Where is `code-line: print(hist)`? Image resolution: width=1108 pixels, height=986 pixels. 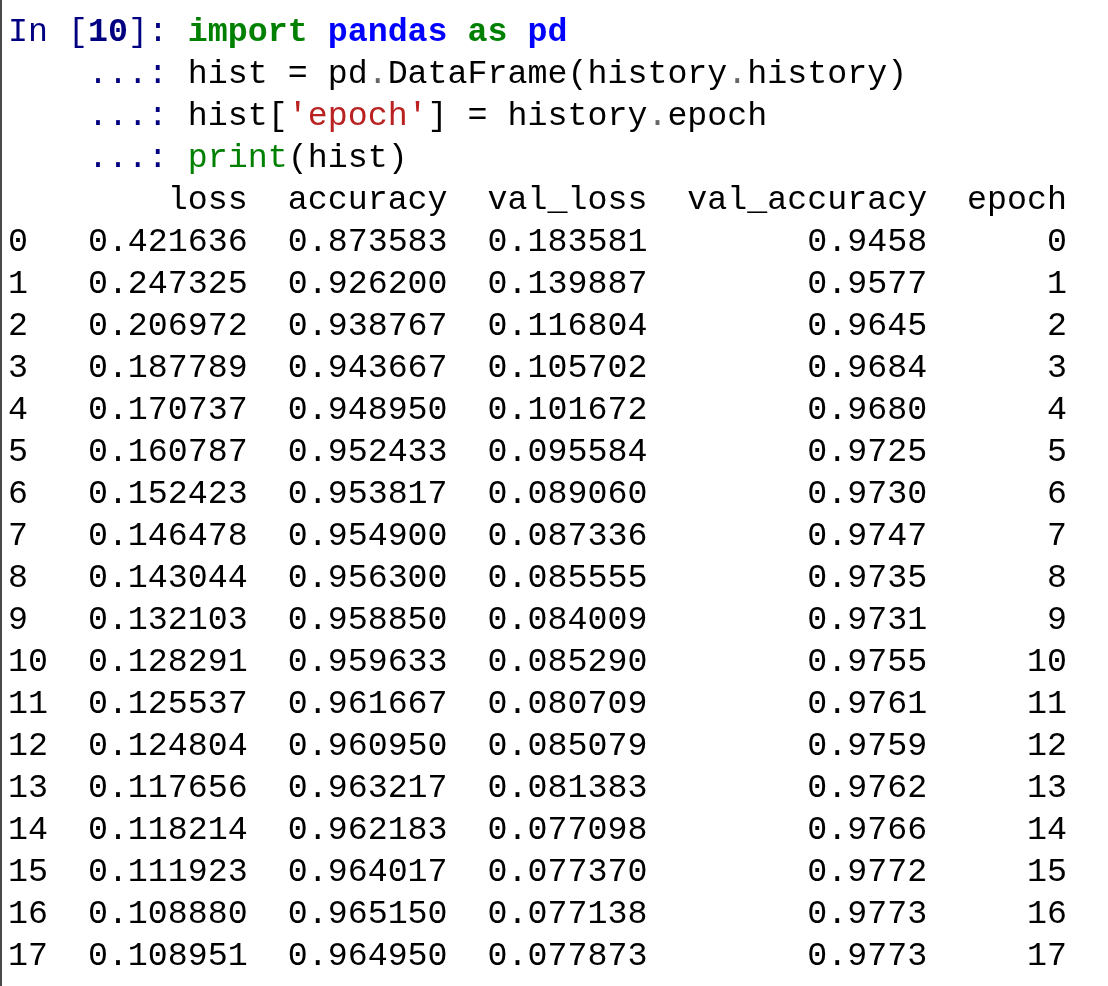
code-line: print(hist) is located at coordinates (297, 158).